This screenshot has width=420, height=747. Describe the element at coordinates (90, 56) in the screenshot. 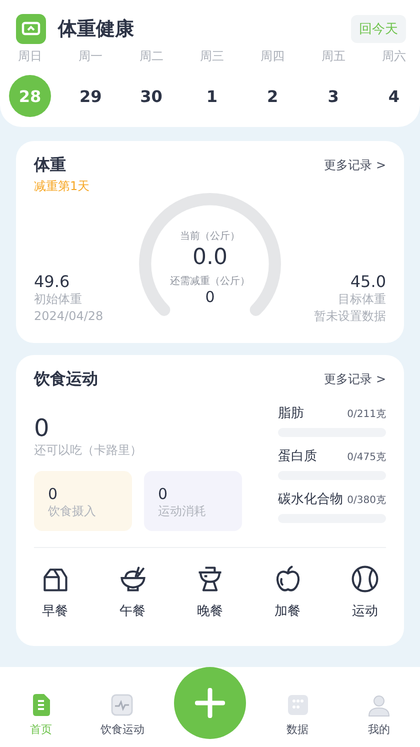

I see `weekday-label: 周一` at that location.